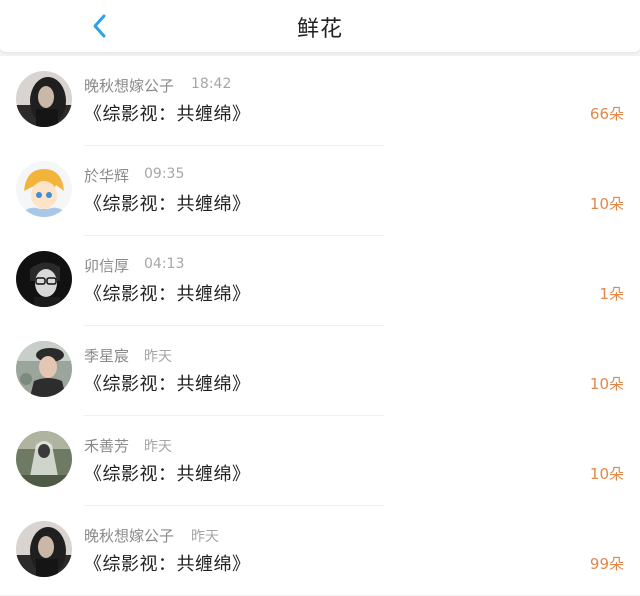  I want to click on flower-count: 99朵, so click(606, 564).